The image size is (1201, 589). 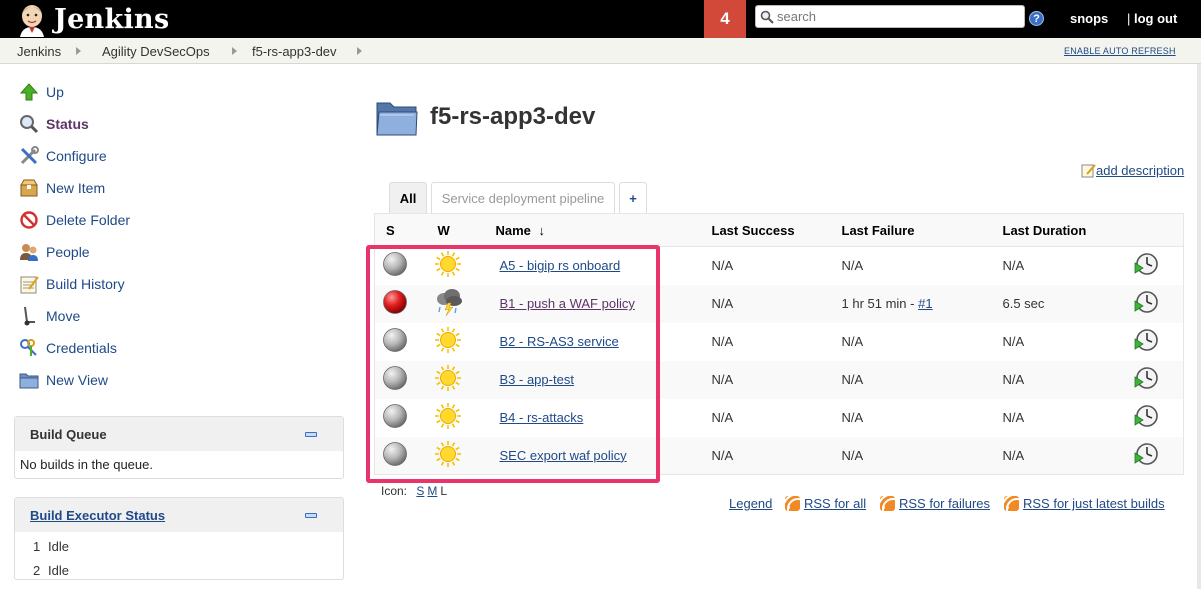 I want to click on job-link: SEC export waf policy, so click(x=563, y=455).